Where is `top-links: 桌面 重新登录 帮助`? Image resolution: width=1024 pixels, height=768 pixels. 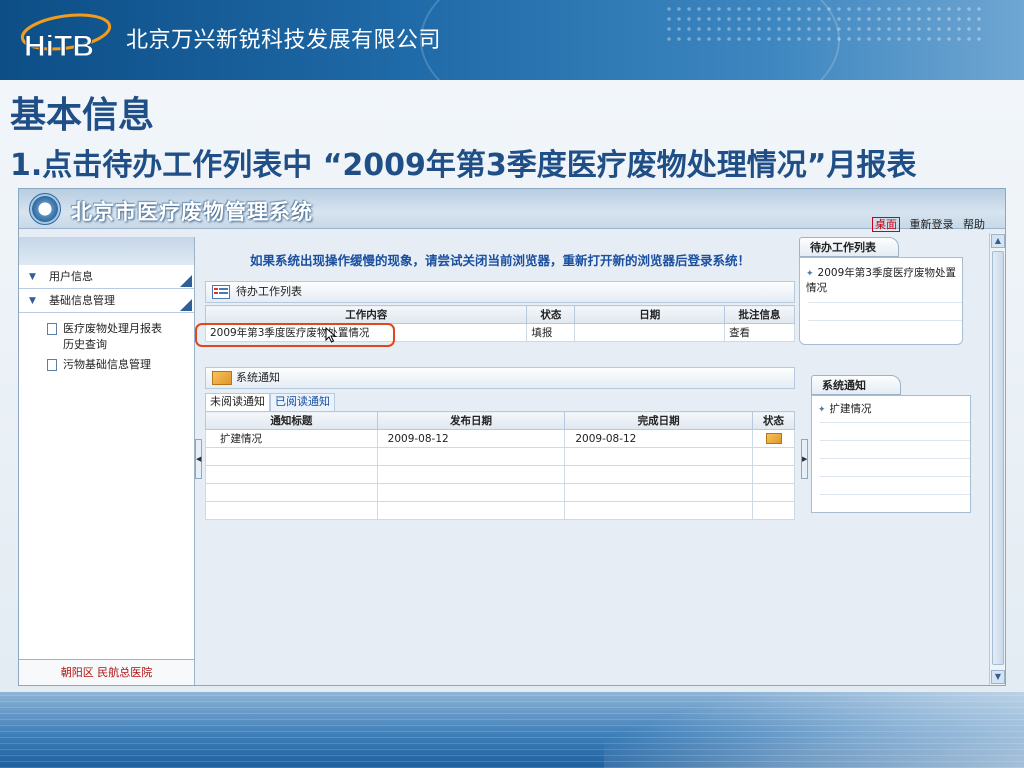 top-links: 桌面 重新登录 帮助 is located at coordinates (925, 224).